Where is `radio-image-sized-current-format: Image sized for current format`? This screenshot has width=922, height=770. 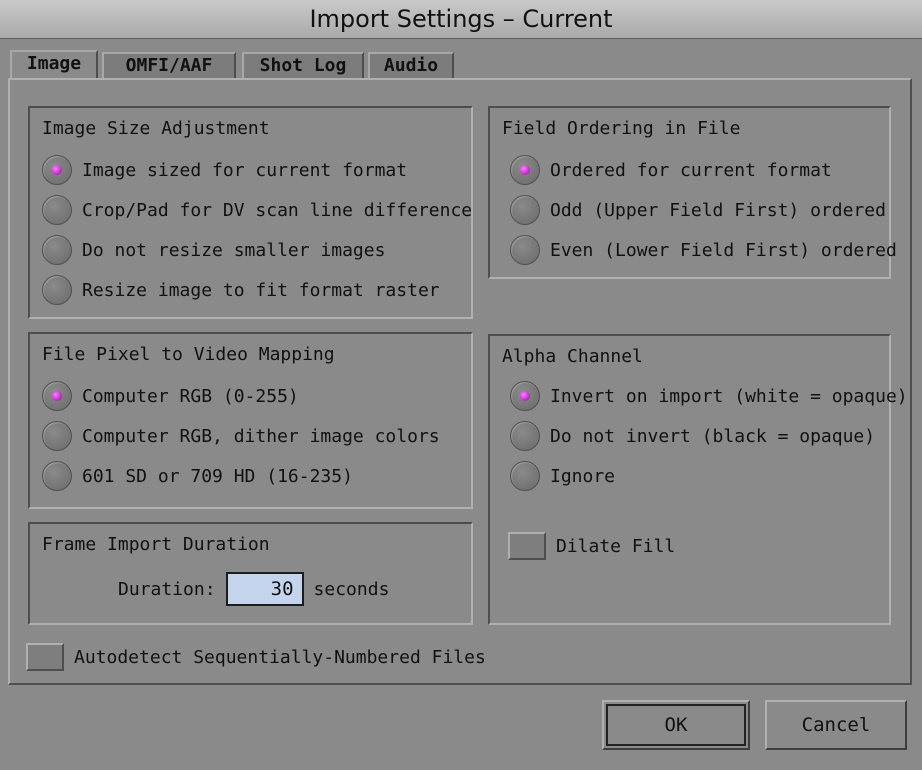
radio-image-sized-current-format: Image sized for current format is located at coordinates (224, 170).